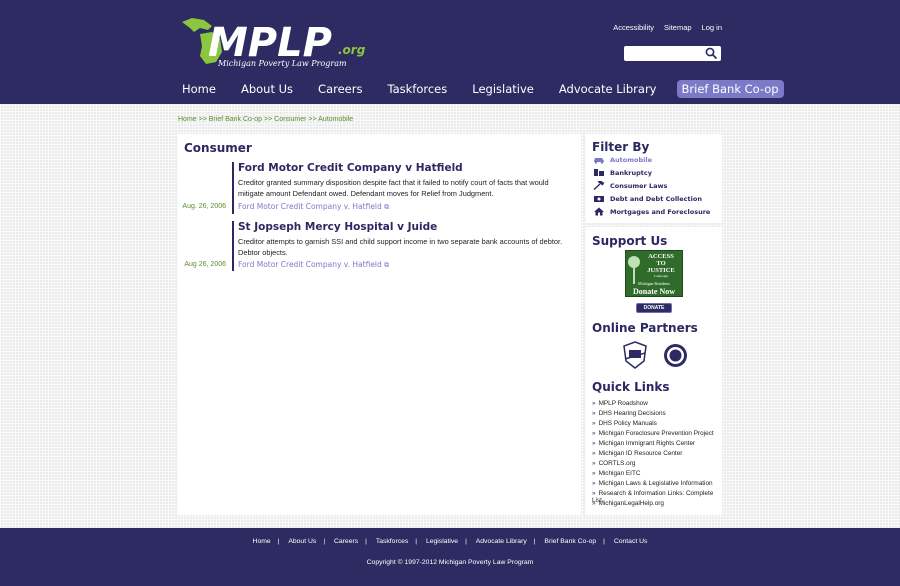  Describe the element at coordinates (350, 168) in the screenshot. I see `entry-title: Ford Motor Credit Company v Hatfield` at that location.